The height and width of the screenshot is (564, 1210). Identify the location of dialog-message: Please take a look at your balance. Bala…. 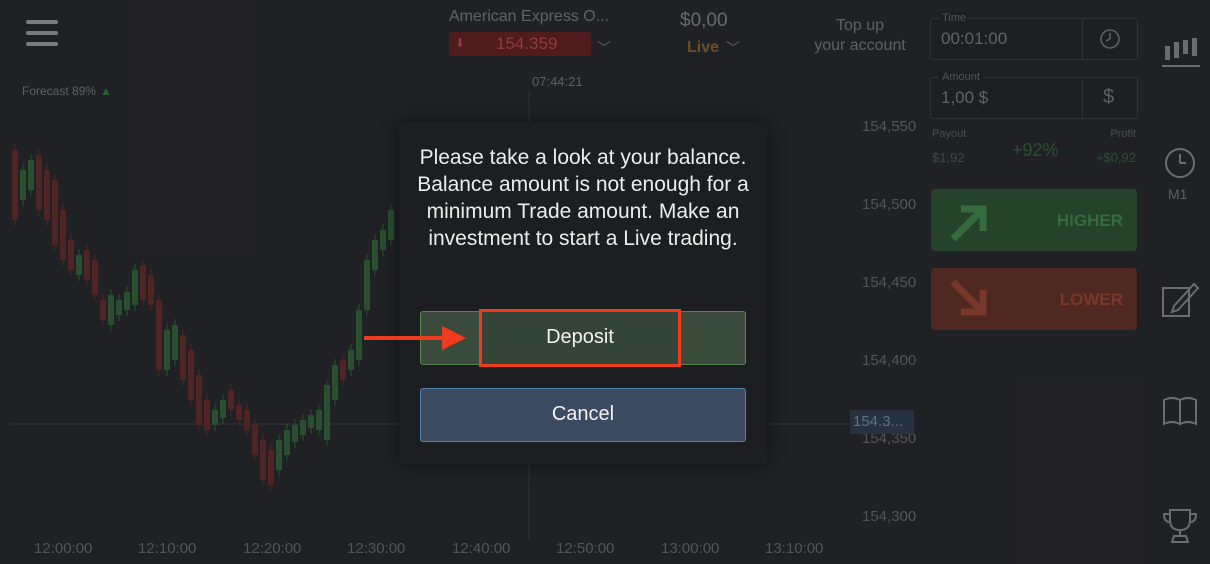
(583, 198).